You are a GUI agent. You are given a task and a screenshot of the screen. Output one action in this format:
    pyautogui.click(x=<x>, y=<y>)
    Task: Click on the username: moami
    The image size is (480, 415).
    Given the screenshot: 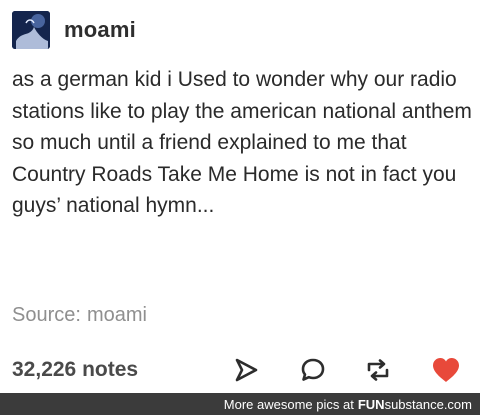 What is the action you would take?
    pyautogui.click(x=100, y=30)
    